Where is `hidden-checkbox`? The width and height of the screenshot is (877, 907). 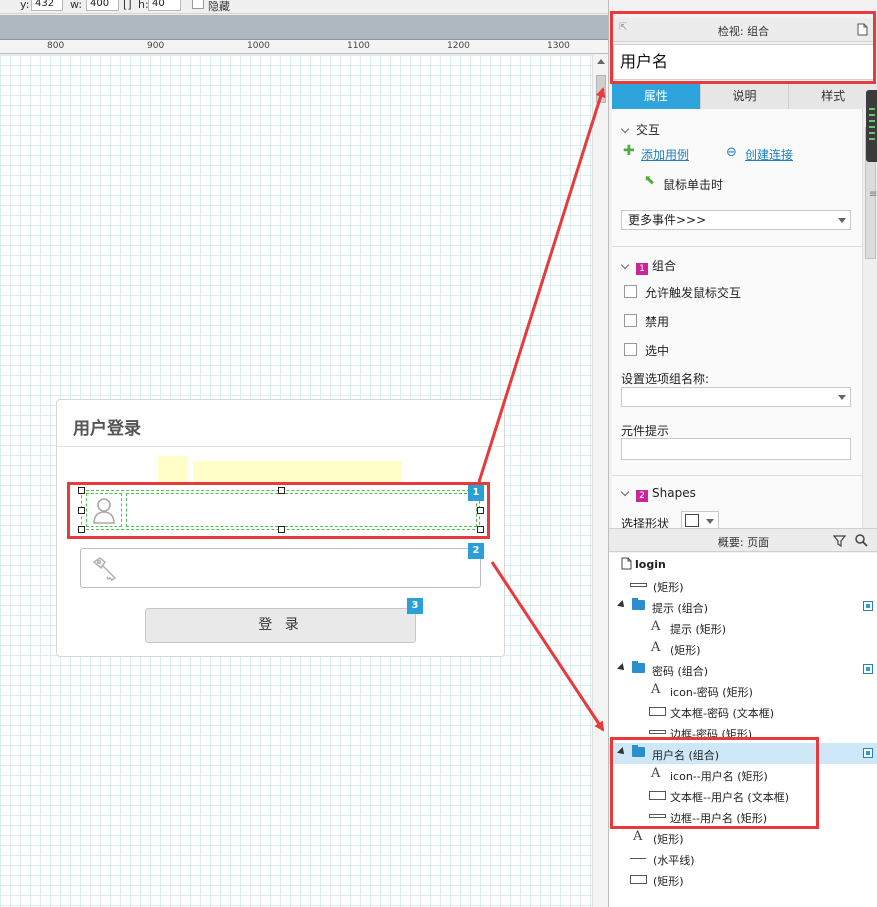 hidden-checkbox is located at coordinates (198, 4).